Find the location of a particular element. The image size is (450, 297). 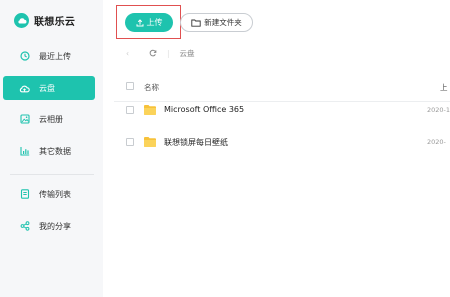

upload-button-label: 上传 is located at coordinates (154, 22).